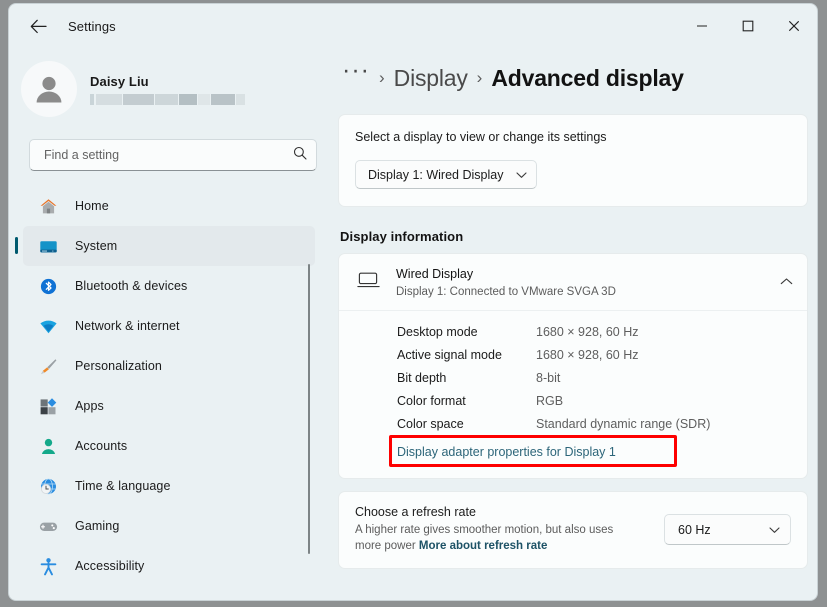 The image size is (827, 607). I want to click on chevron-up-icon, so click(786, 282).